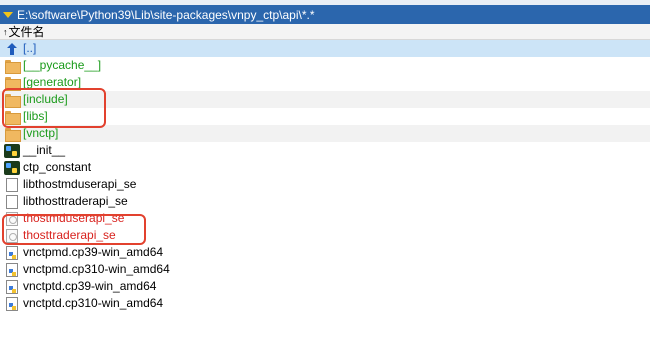  What do you see at coordinates (52, 82) in the screenshot?
I see `file-name: [generator]` at bounding box center [52, 82].